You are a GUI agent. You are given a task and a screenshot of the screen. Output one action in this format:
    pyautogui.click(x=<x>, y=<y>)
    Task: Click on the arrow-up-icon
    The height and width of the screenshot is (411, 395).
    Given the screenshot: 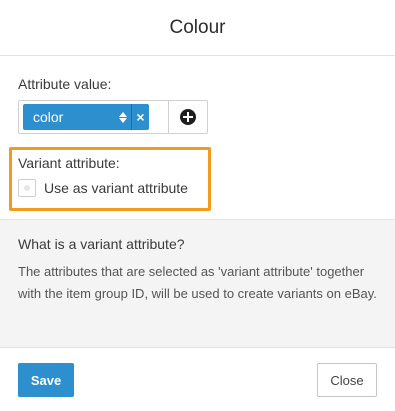 What is the action you would take?
    pyautogui.click(x=123, y=114)
    